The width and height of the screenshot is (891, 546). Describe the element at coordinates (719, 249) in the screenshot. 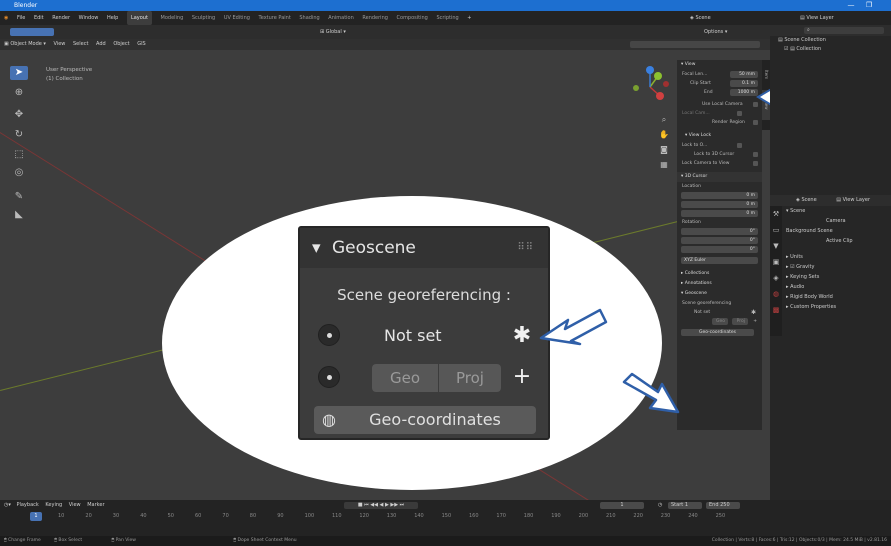

I see `rotation-z-field: 0°` at that location.